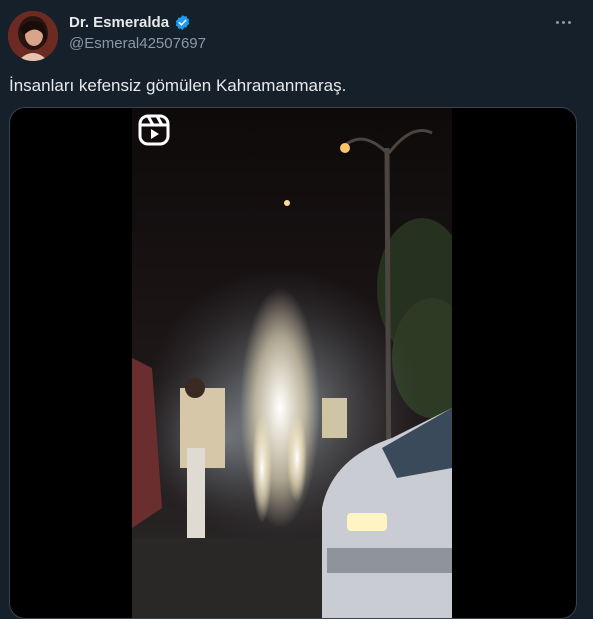  Describe the element at coordinates (119, 22) in the screenshot. I see `author-display-name: Dr. Esmeralda` at that location.